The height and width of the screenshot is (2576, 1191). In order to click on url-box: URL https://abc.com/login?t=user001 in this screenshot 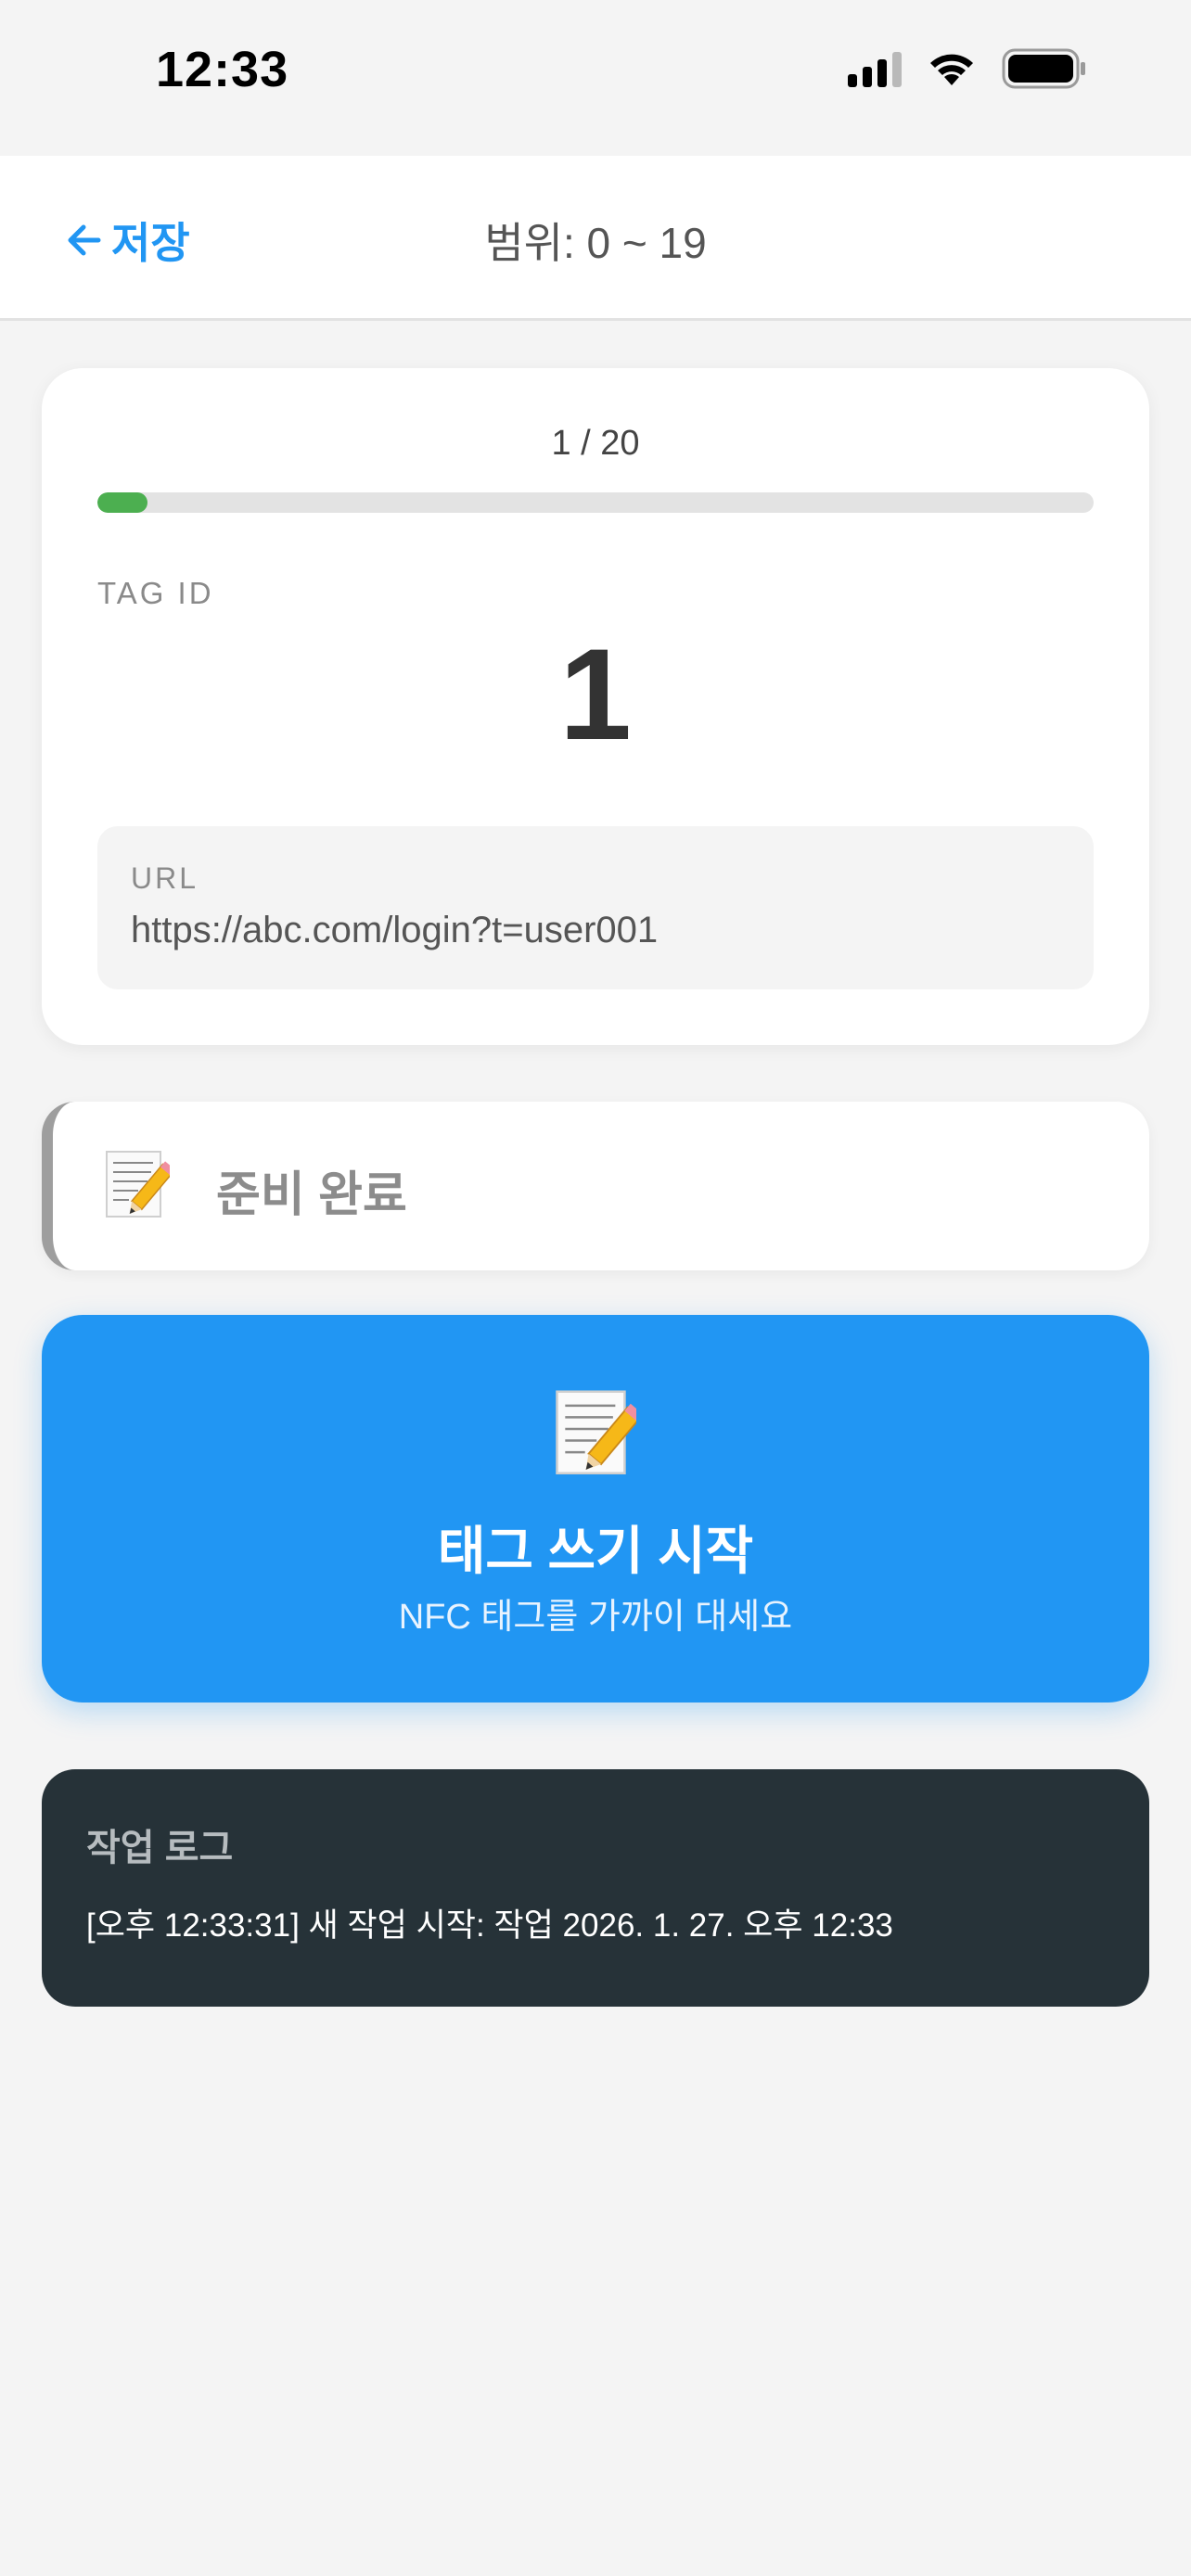, I will do `click(595, 907)`.